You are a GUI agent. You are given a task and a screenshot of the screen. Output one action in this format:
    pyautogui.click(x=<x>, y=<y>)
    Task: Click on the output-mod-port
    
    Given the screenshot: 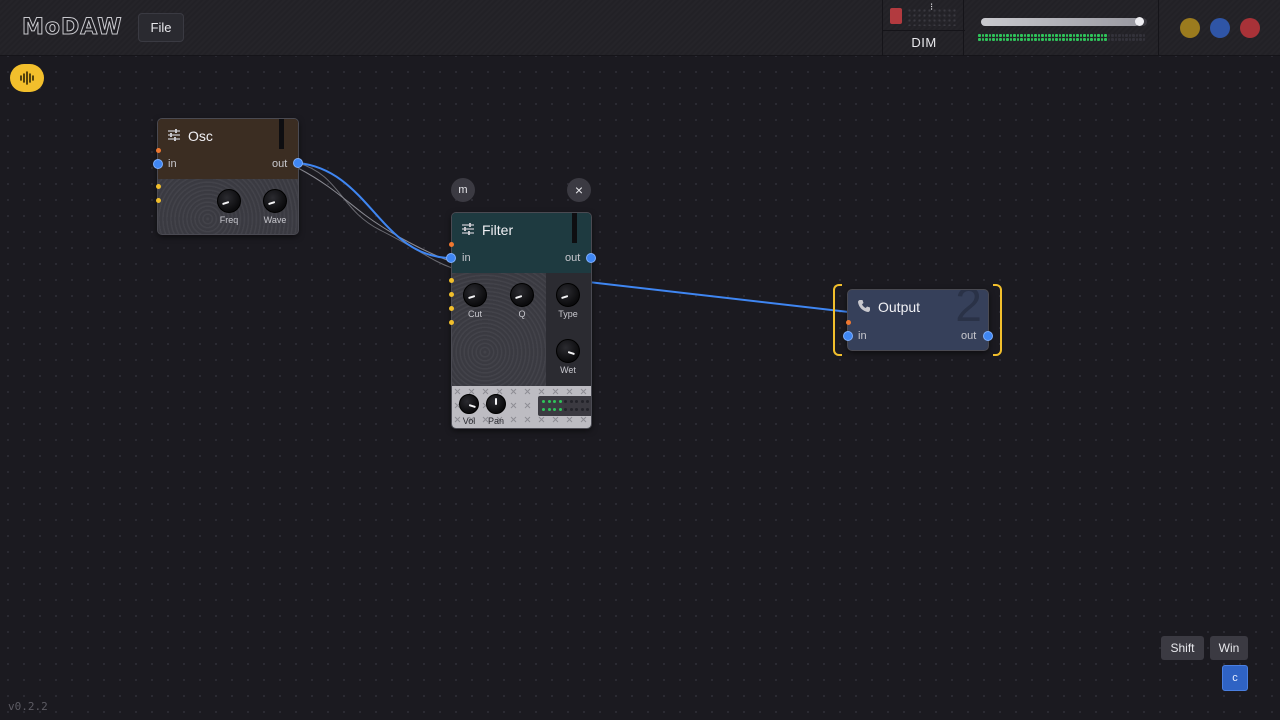 What is the action you would take?
    pyautogui.click(x=848, y=322)
    